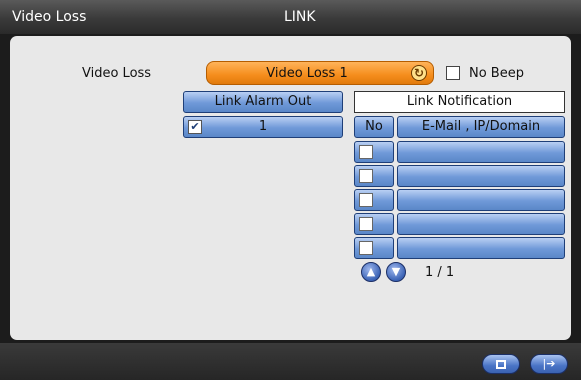 The height and width of the screenshot is (380, 581). I want to click on notify-row-2-checkbox, so click(374, 176).